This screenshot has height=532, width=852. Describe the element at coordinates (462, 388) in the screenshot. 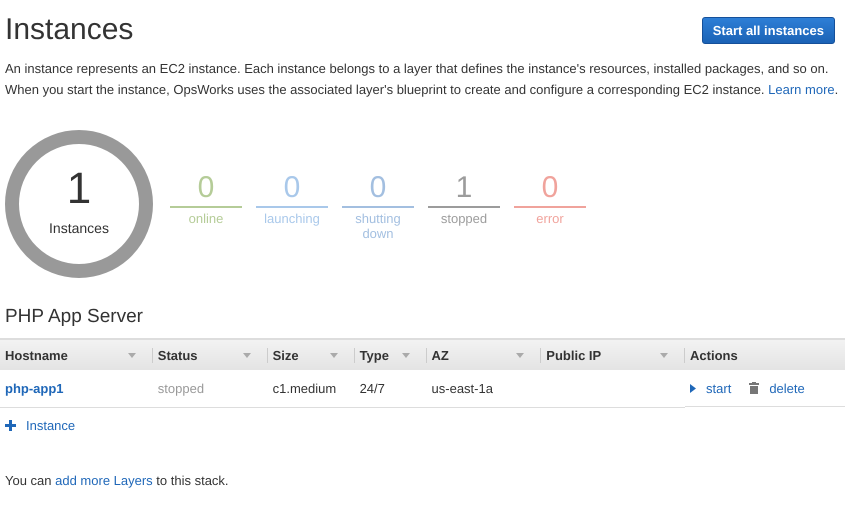

I see `table-cell: us-east-1a` at that location.